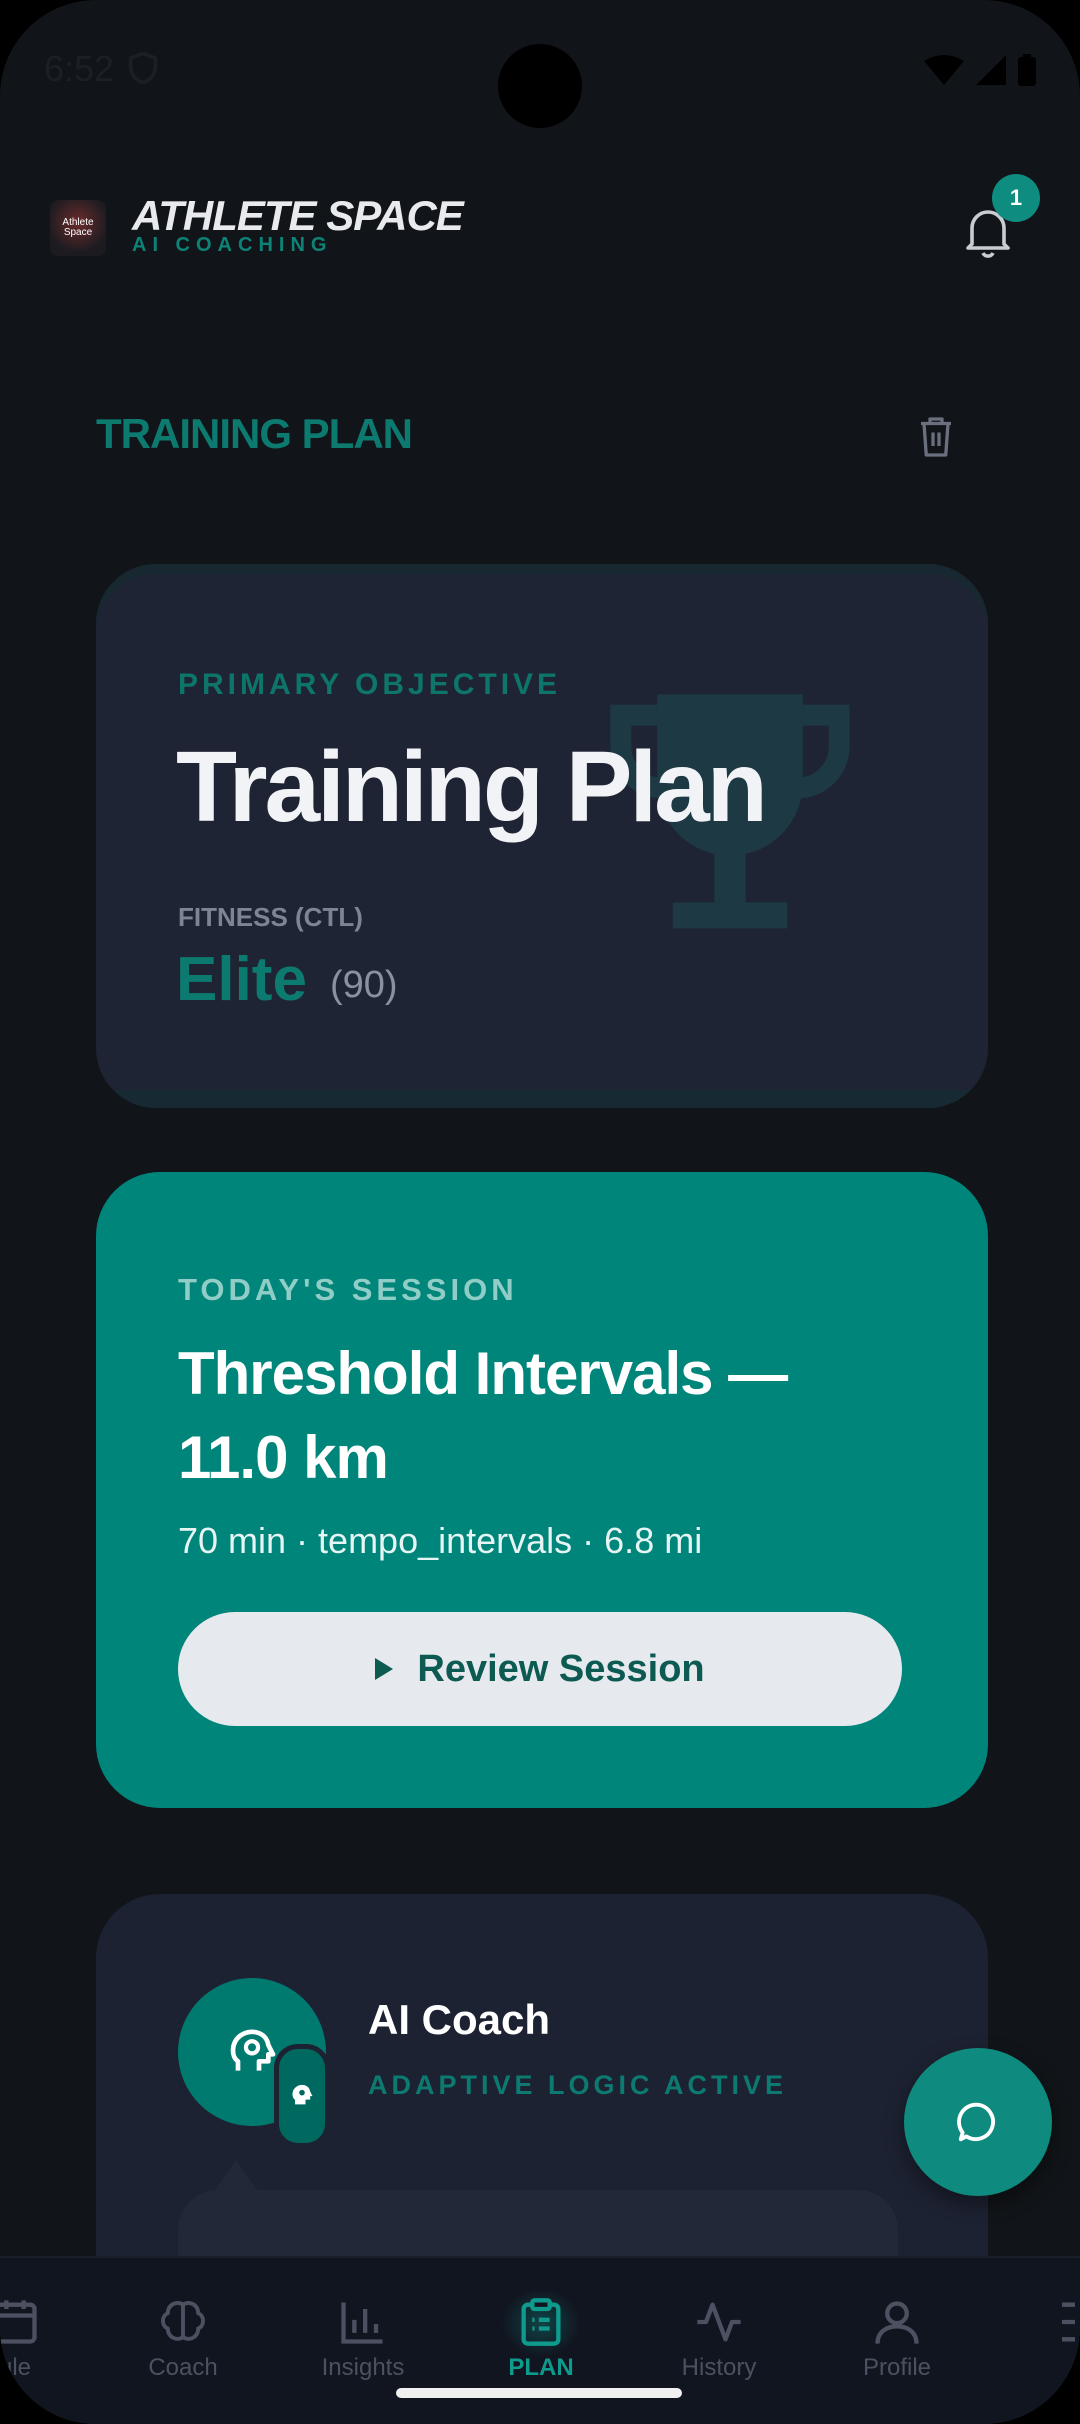 This screenshot has height=2424, width=1080. Describe the element at coordinates (472, 787) in the screenshot. I see `objective-title: Training Plan` at that location.